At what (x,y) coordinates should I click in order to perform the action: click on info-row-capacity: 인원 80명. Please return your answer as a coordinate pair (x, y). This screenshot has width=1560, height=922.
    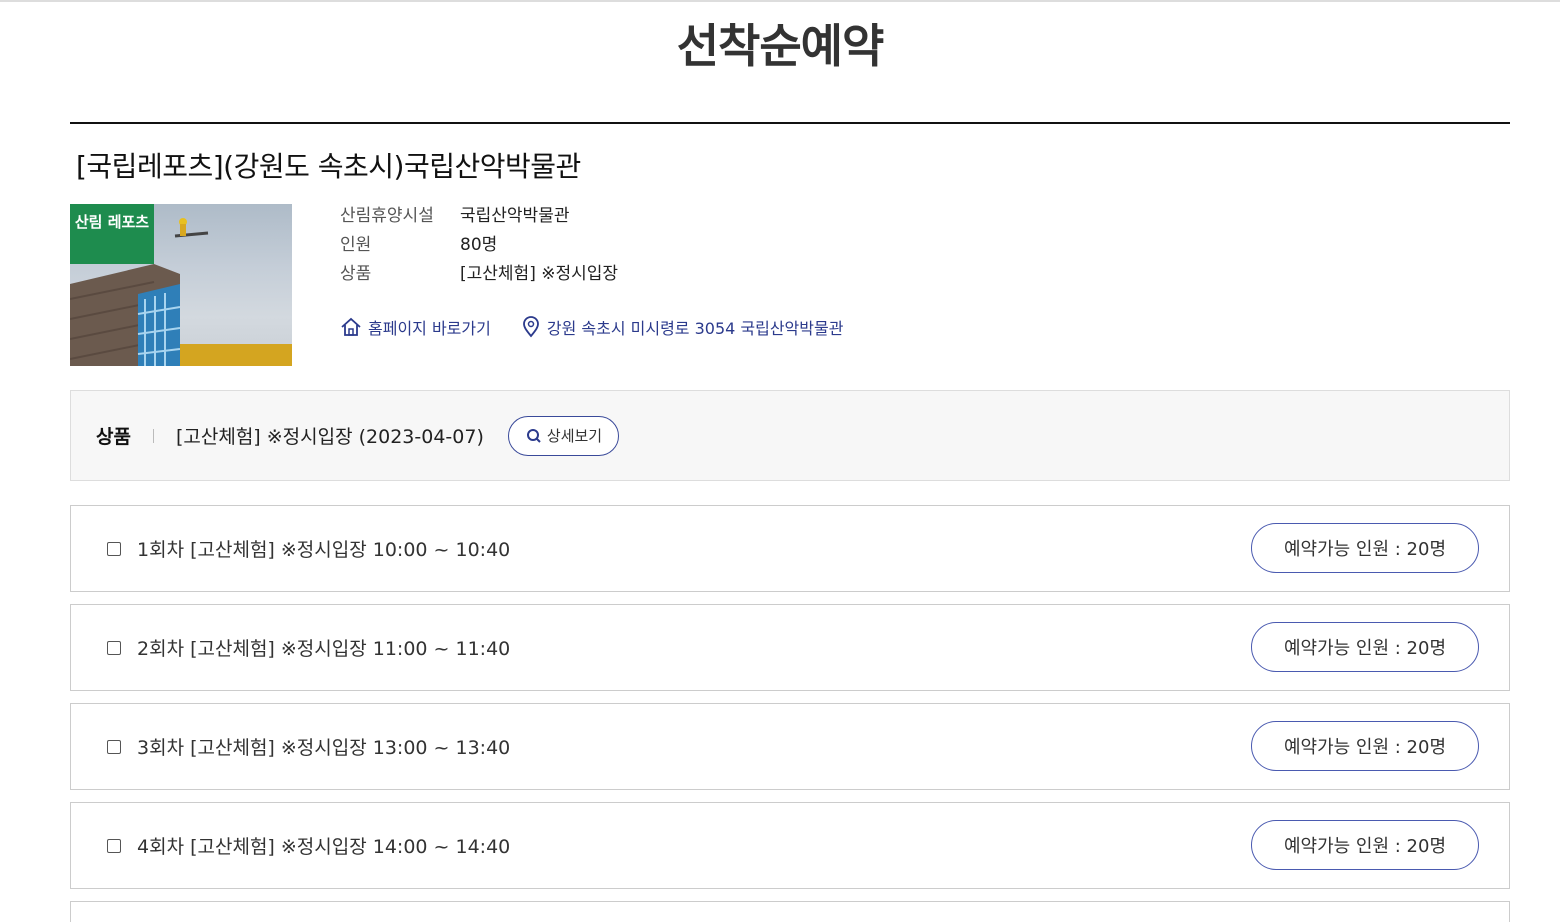
    Looking at the image, I should click on (479, 247).